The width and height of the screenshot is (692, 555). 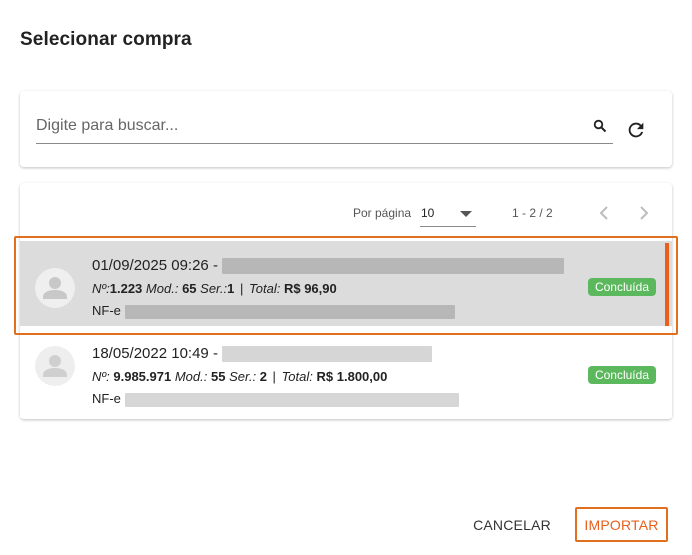 I want to click on purchase-model: 55, so click(x=218, y=376).